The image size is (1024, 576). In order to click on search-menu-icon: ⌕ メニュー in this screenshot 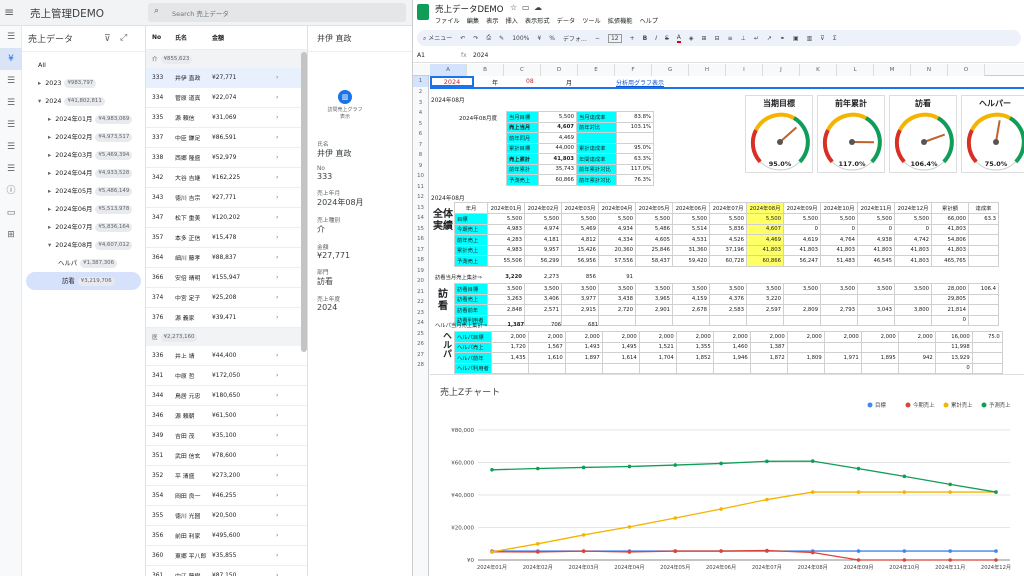, I will do `click(437, 38)`.